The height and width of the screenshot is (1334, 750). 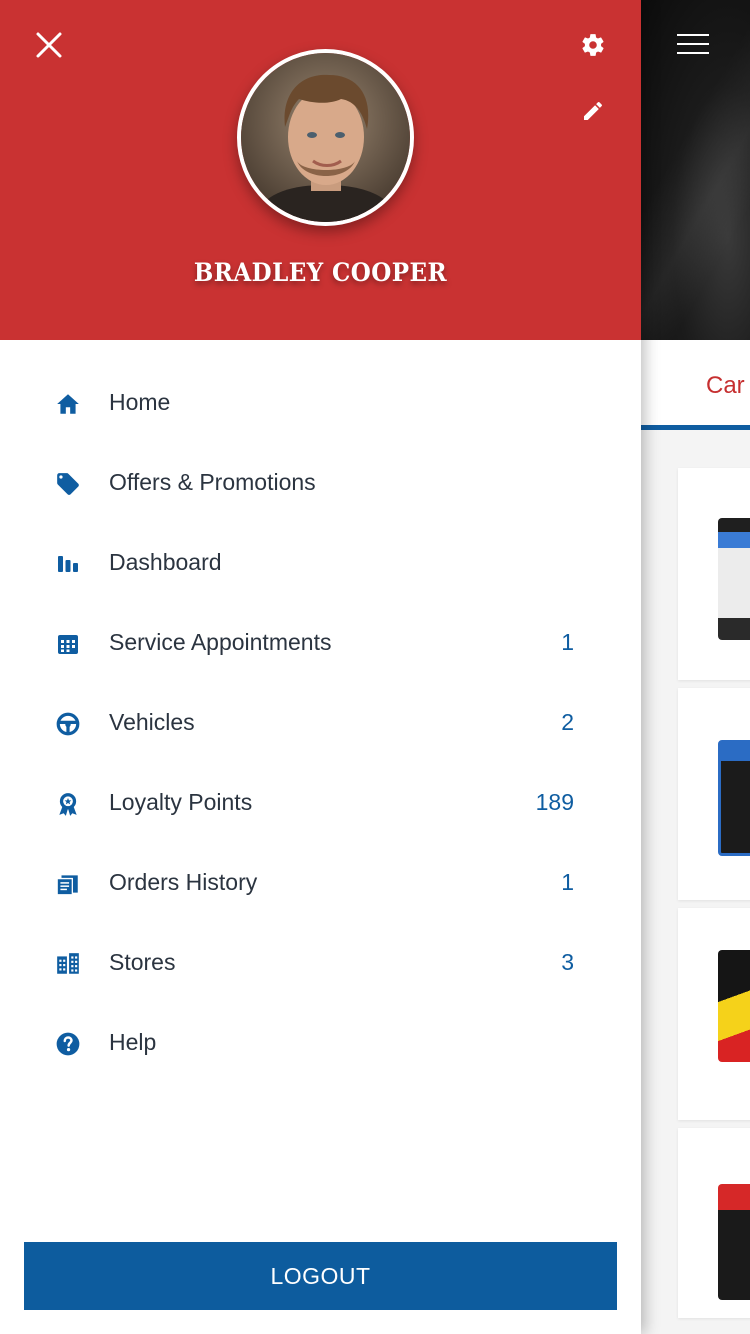 I want to click on bar-chart-icon, so click(x=68, y=564).